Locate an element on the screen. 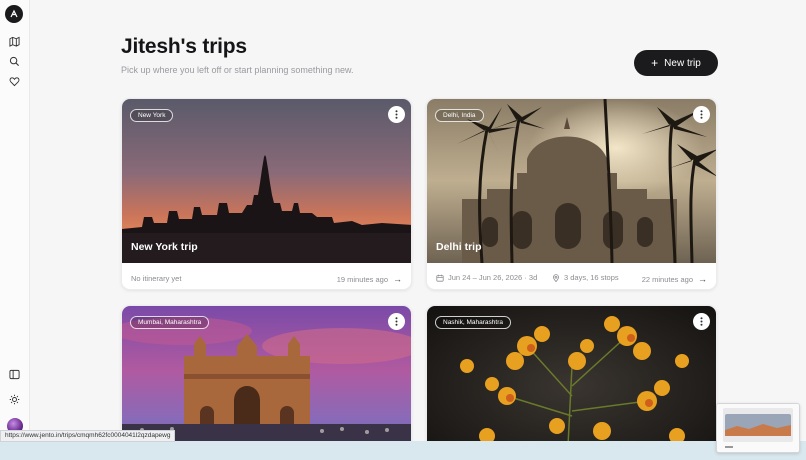 Image resolution: width=806 pixels, height=460 pixels. location-pin-icon is located at coordinates (556, 277).